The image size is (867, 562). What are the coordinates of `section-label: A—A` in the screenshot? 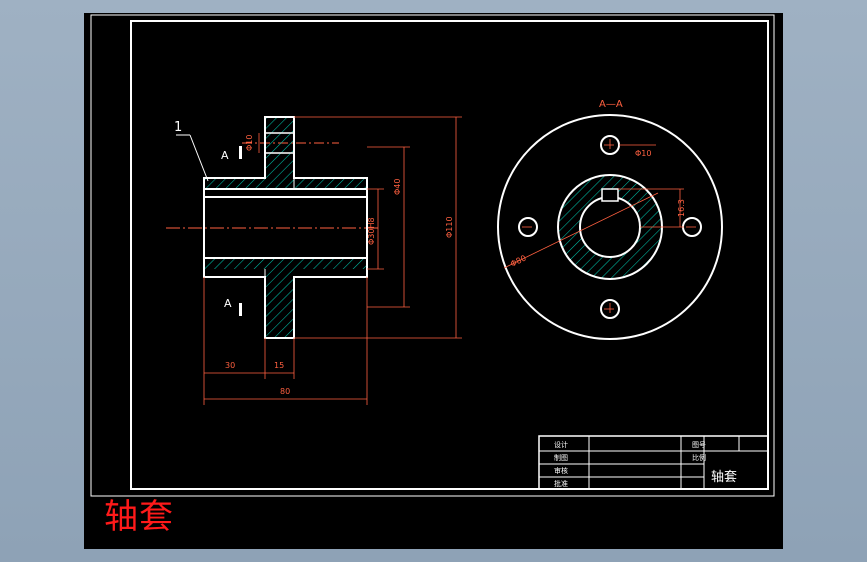 It's located at (611, 104).